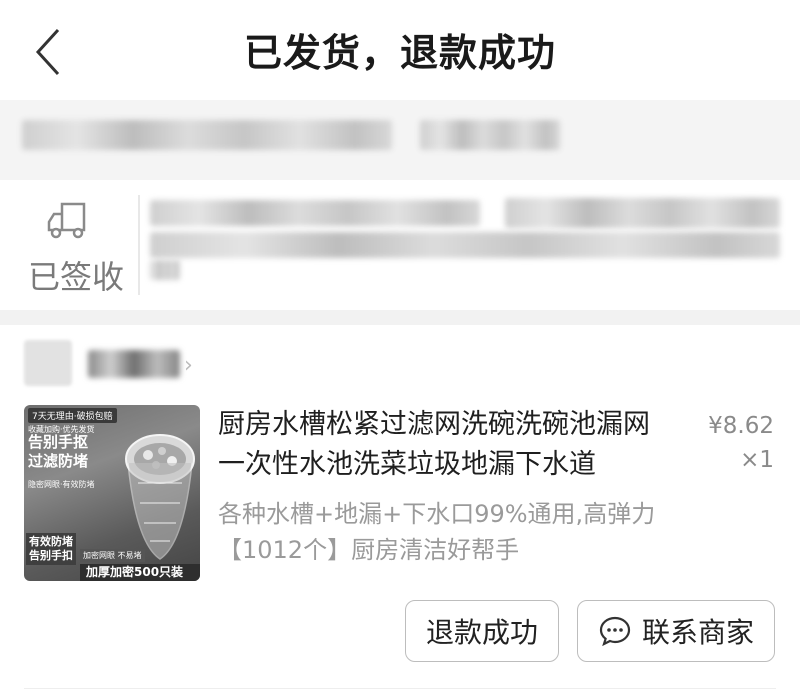 This screenshot has width=800, height=693. What do you see at coordinates (112, 555) in the screenshot?
I see `image-tag: 加密网眼 不易堵` at bounding box center [112, 555].